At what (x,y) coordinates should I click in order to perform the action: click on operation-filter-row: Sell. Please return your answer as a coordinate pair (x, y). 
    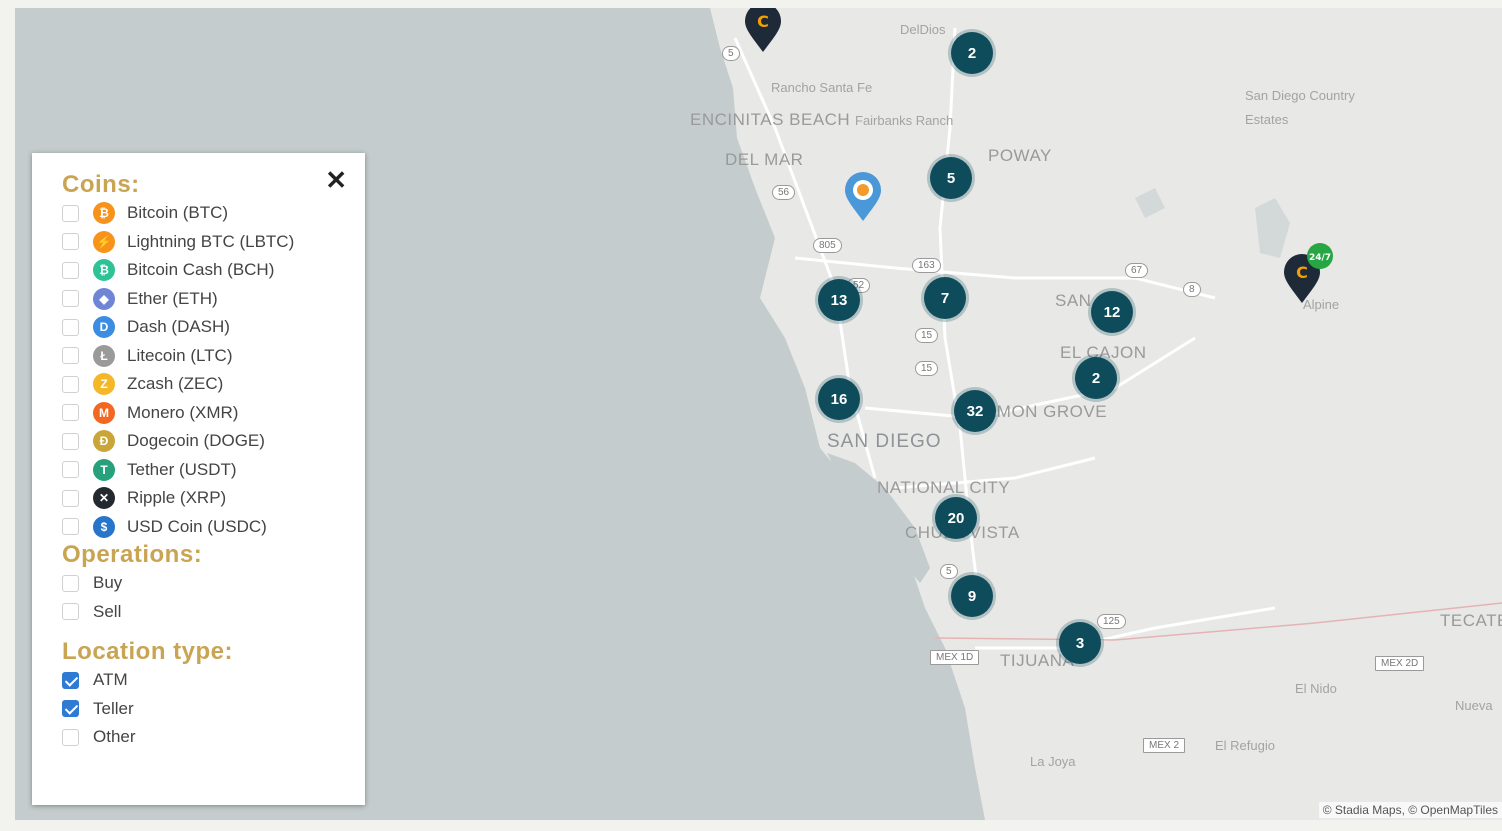
    Looking at the image, I should click on (213, 612).